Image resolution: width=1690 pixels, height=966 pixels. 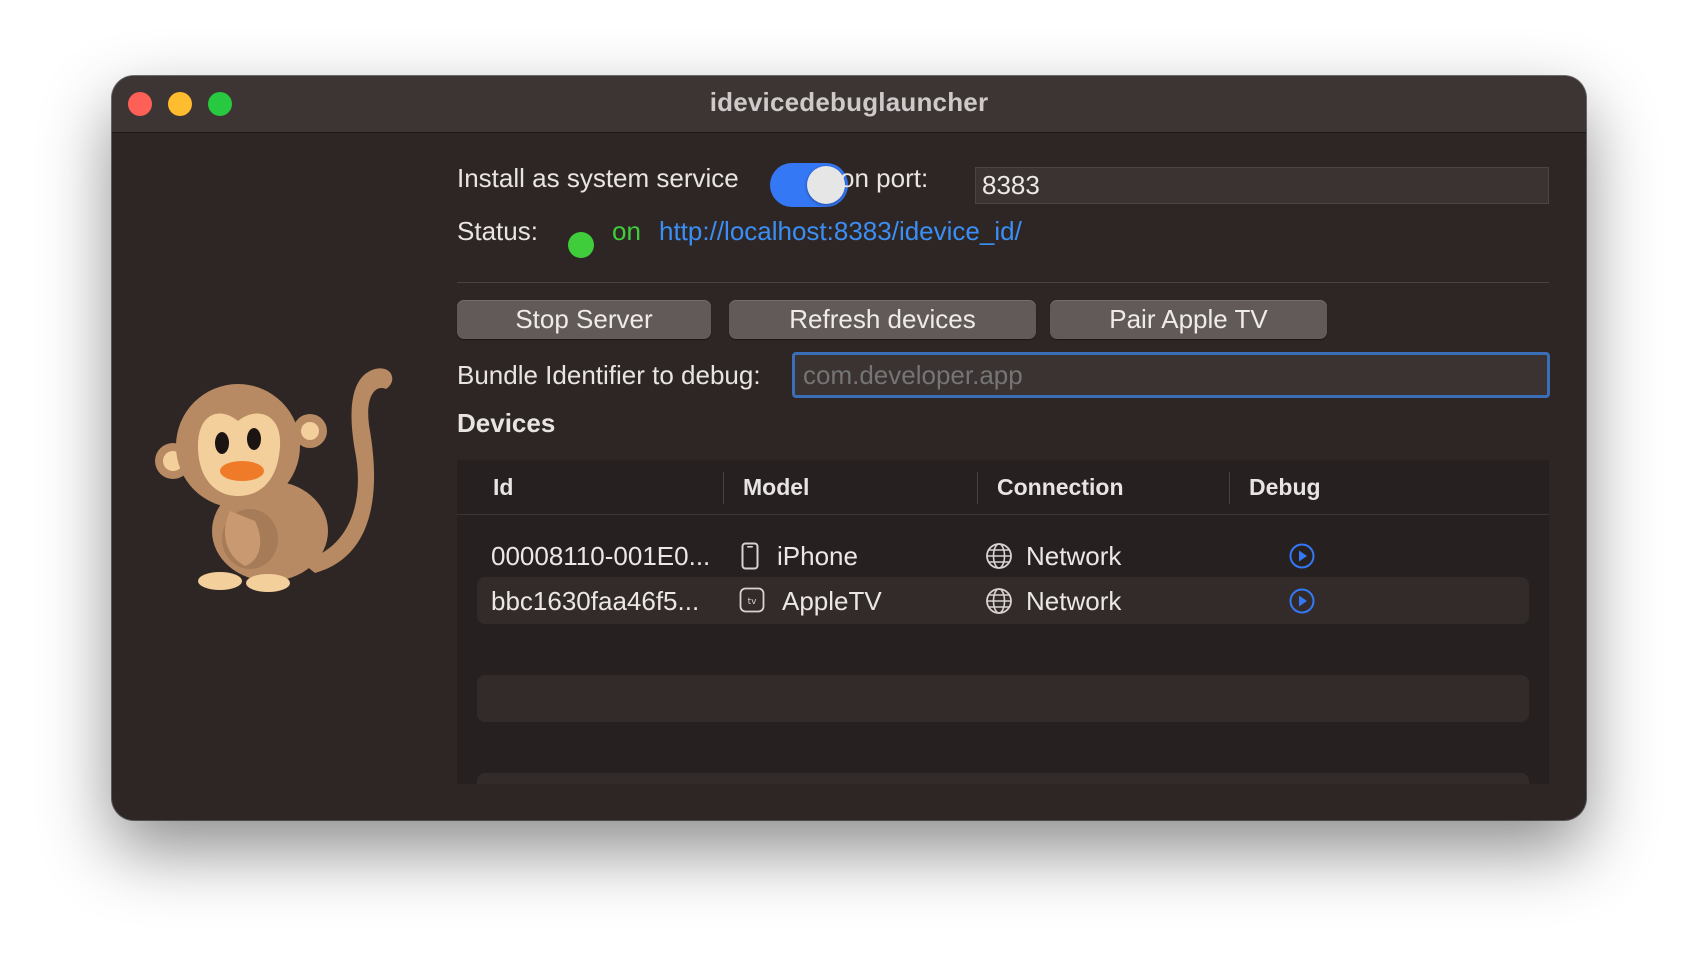 What do you see at coordinates (1003, 282) in the screenshot?
I see `separator` at bounding box center [1003, 282].